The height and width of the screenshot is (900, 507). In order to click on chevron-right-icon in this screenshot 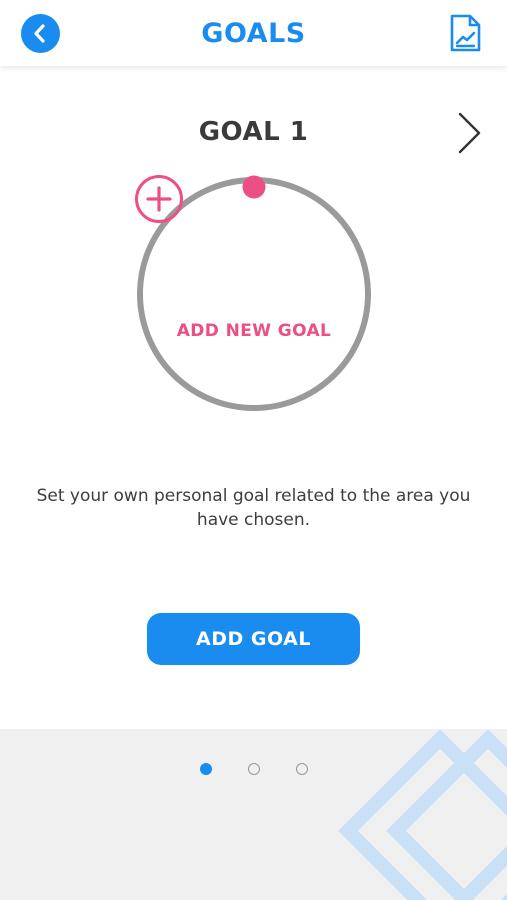, I will do `click(469, 133)`.